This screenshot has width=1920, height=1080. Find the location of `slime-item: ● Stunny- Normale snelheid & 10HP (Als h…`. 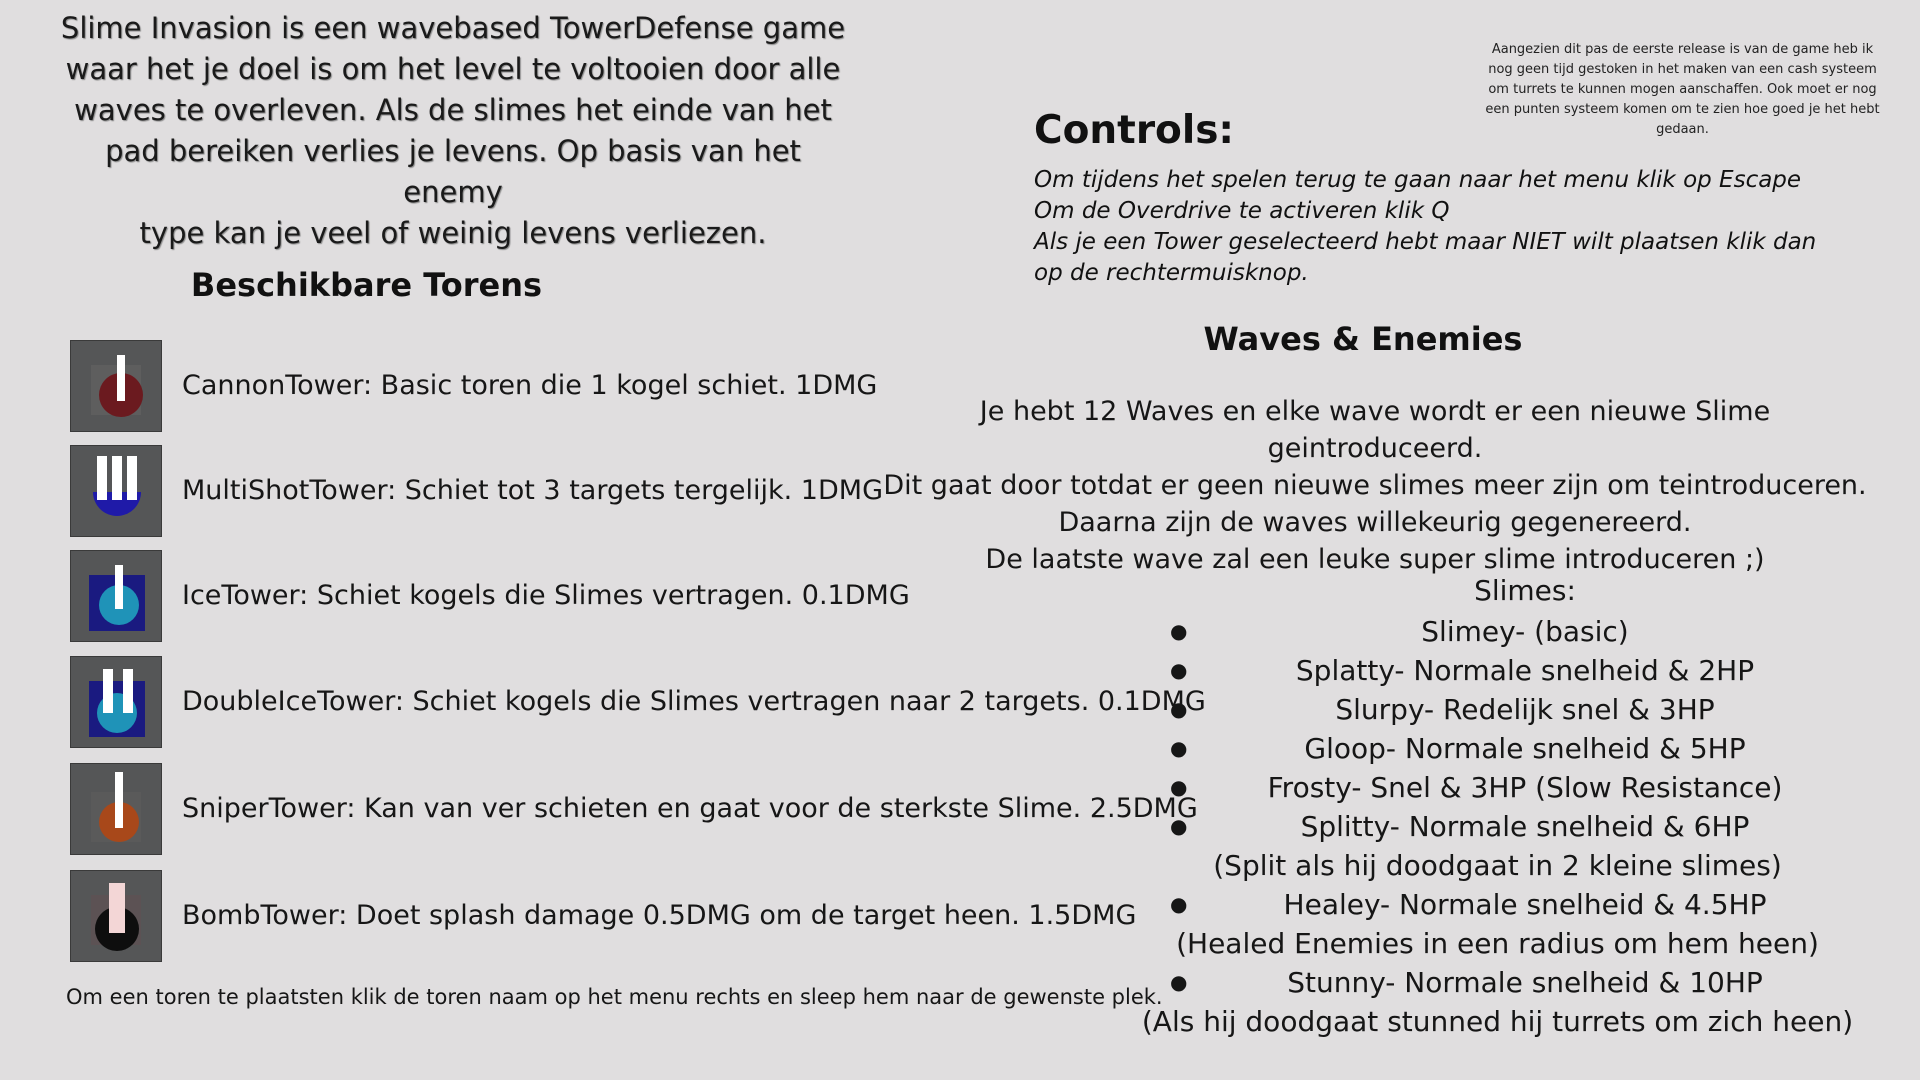

slime-item: ● Stunny- Normale snelheid & 10HP (Als h… is located at coordinates (1511, 1002).